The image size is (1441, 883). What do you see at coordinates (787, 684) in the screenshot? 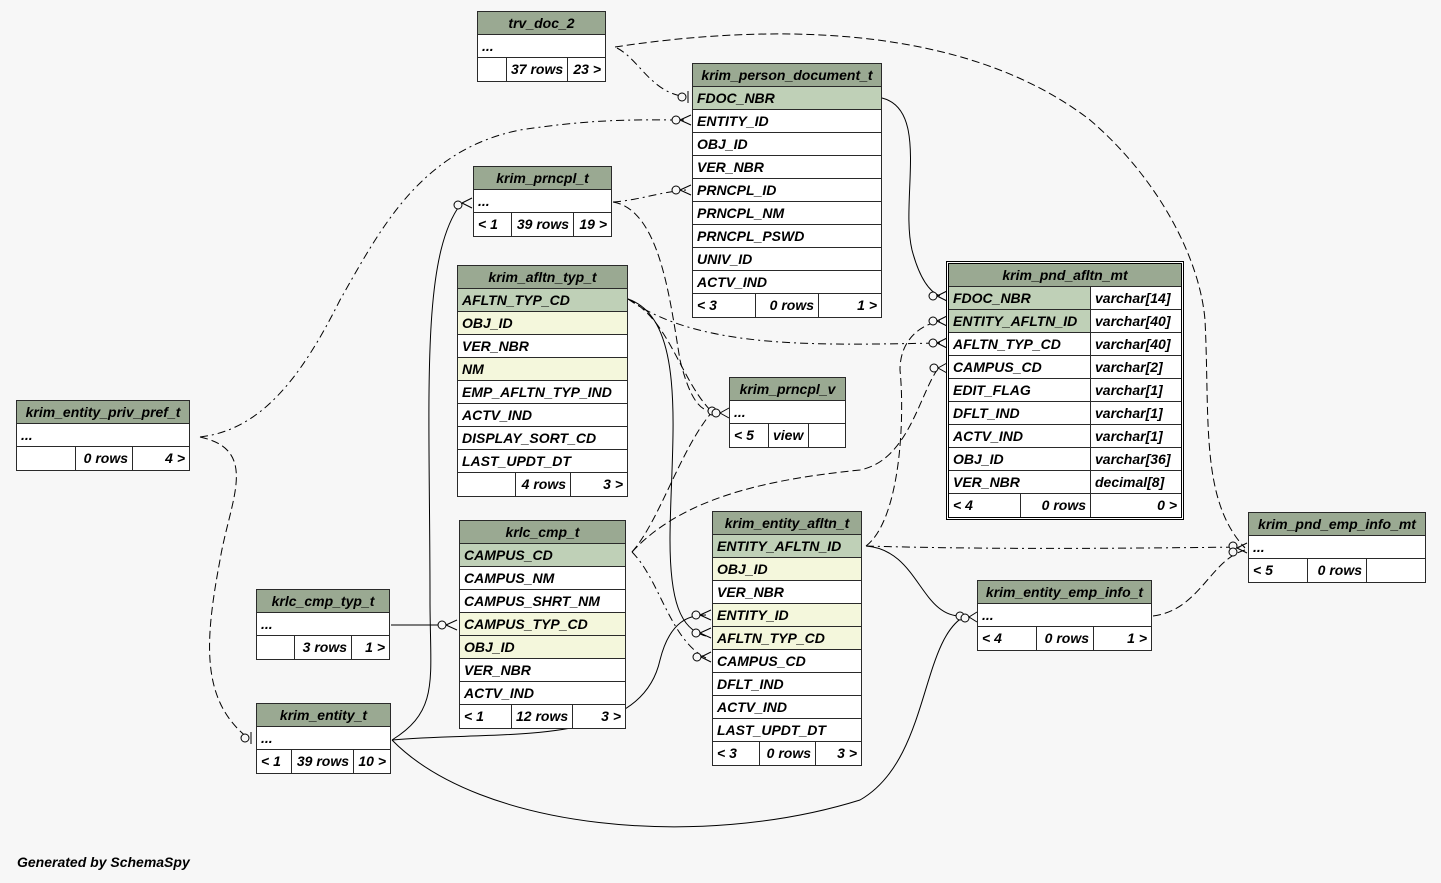
I see `column-row: DFLT_IND` at bounding box center [787, 684].